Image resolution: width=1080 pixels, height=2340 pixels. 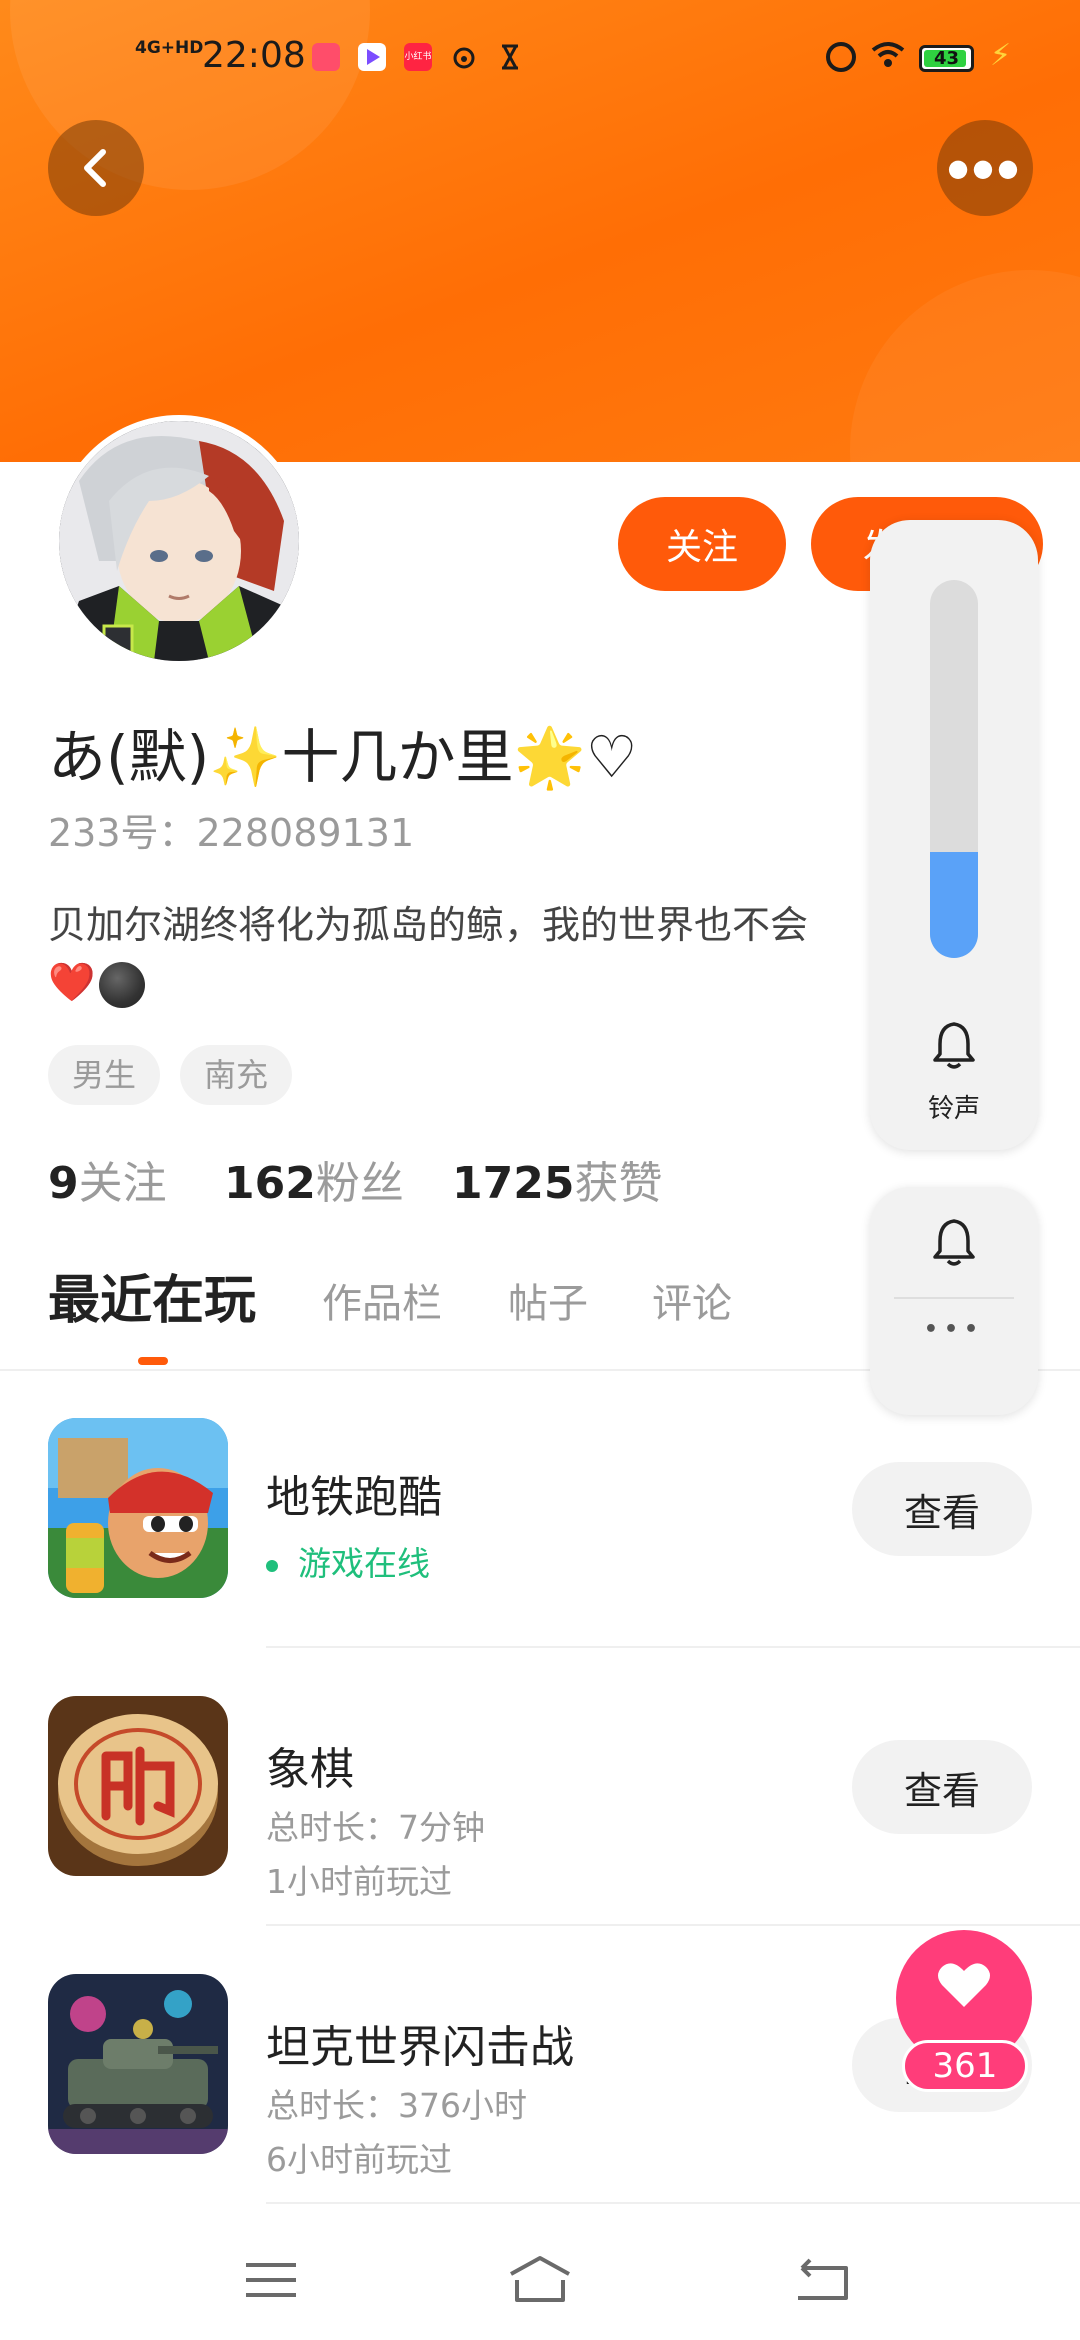 I want to click on avatar, so click(x=179, y=541).